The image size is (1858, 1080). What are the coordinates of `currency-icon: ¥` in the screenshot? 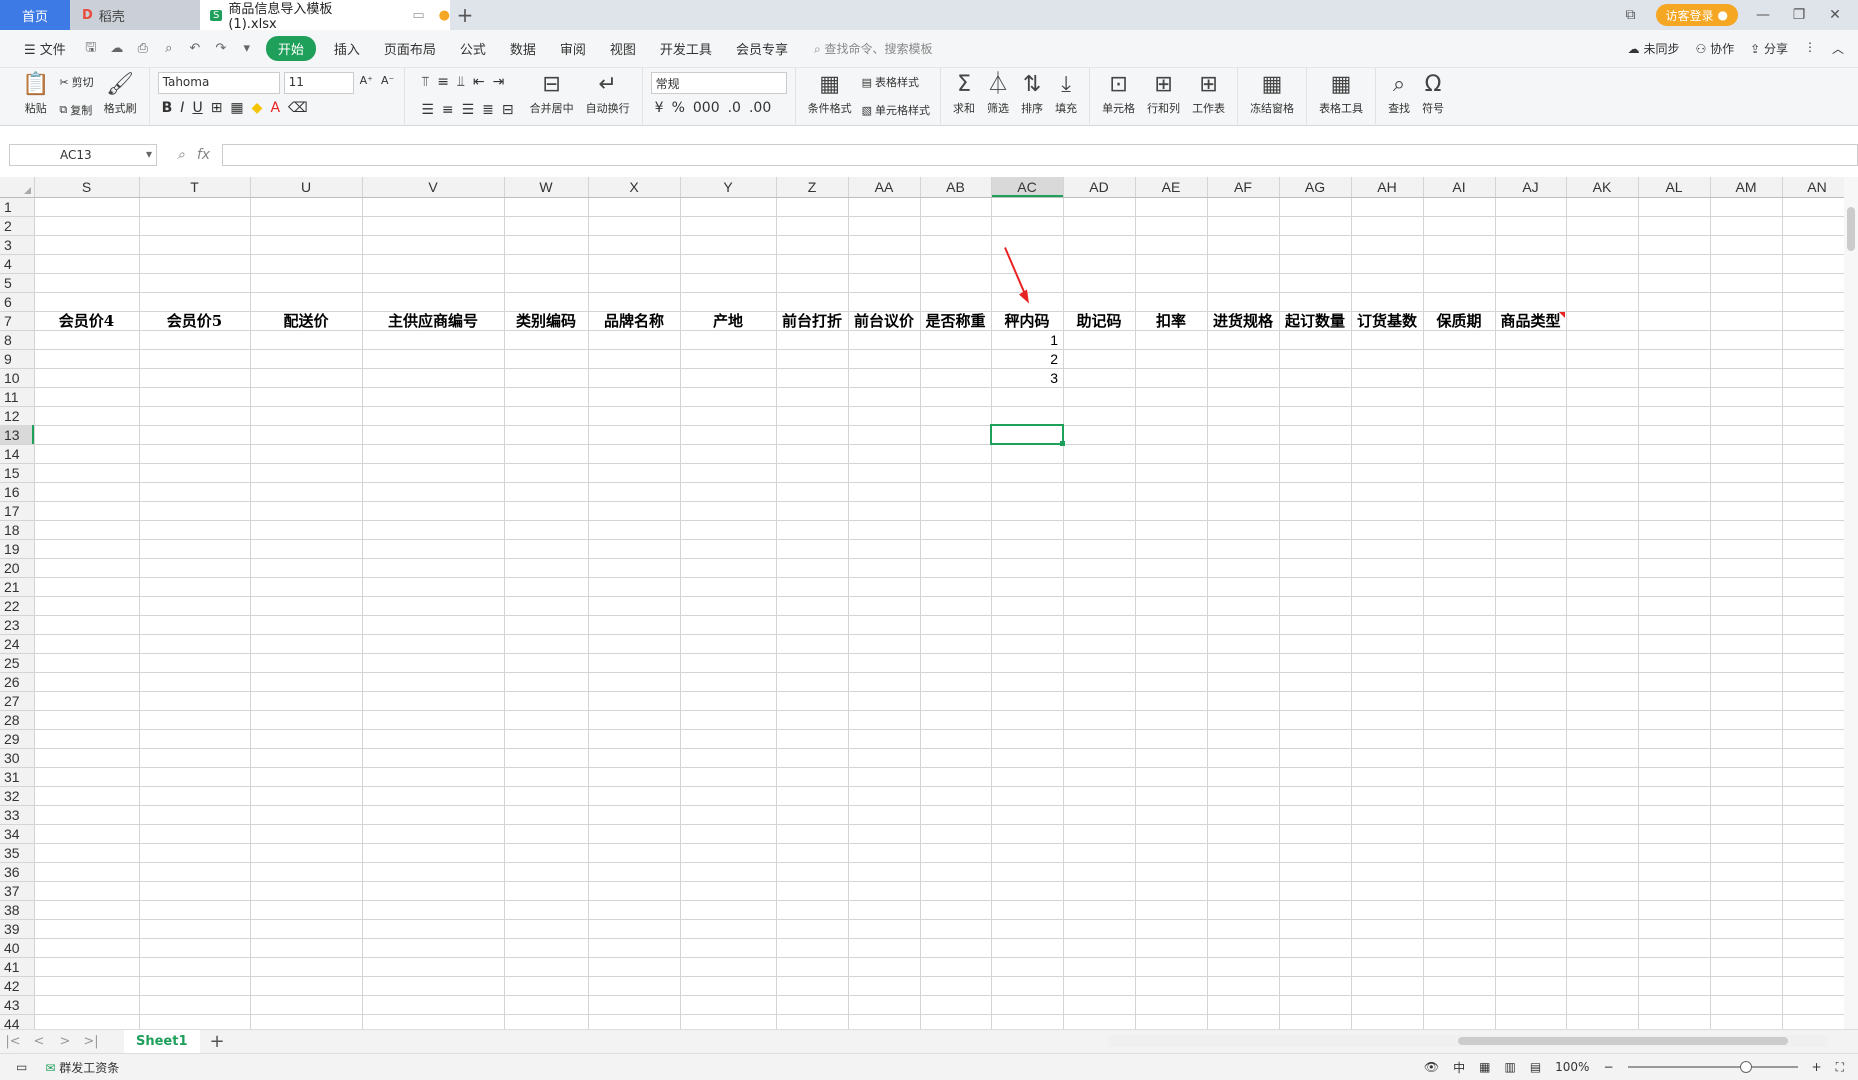 It's located at (659, 108).